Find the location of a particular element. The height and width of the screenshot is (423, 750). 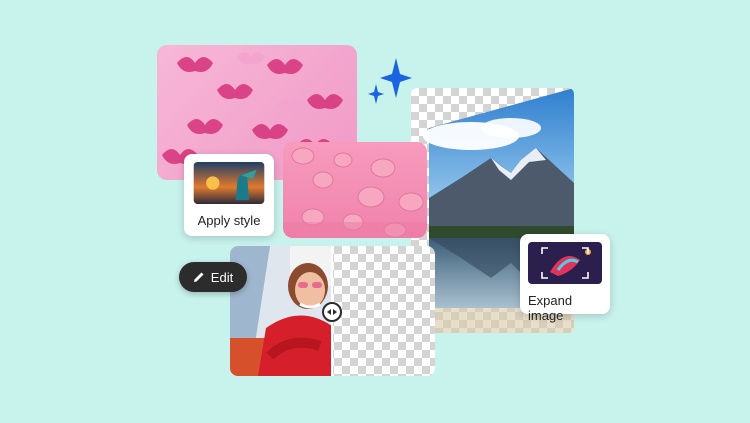

expand-image-card: Expand image is located at coordinates (565, 278).